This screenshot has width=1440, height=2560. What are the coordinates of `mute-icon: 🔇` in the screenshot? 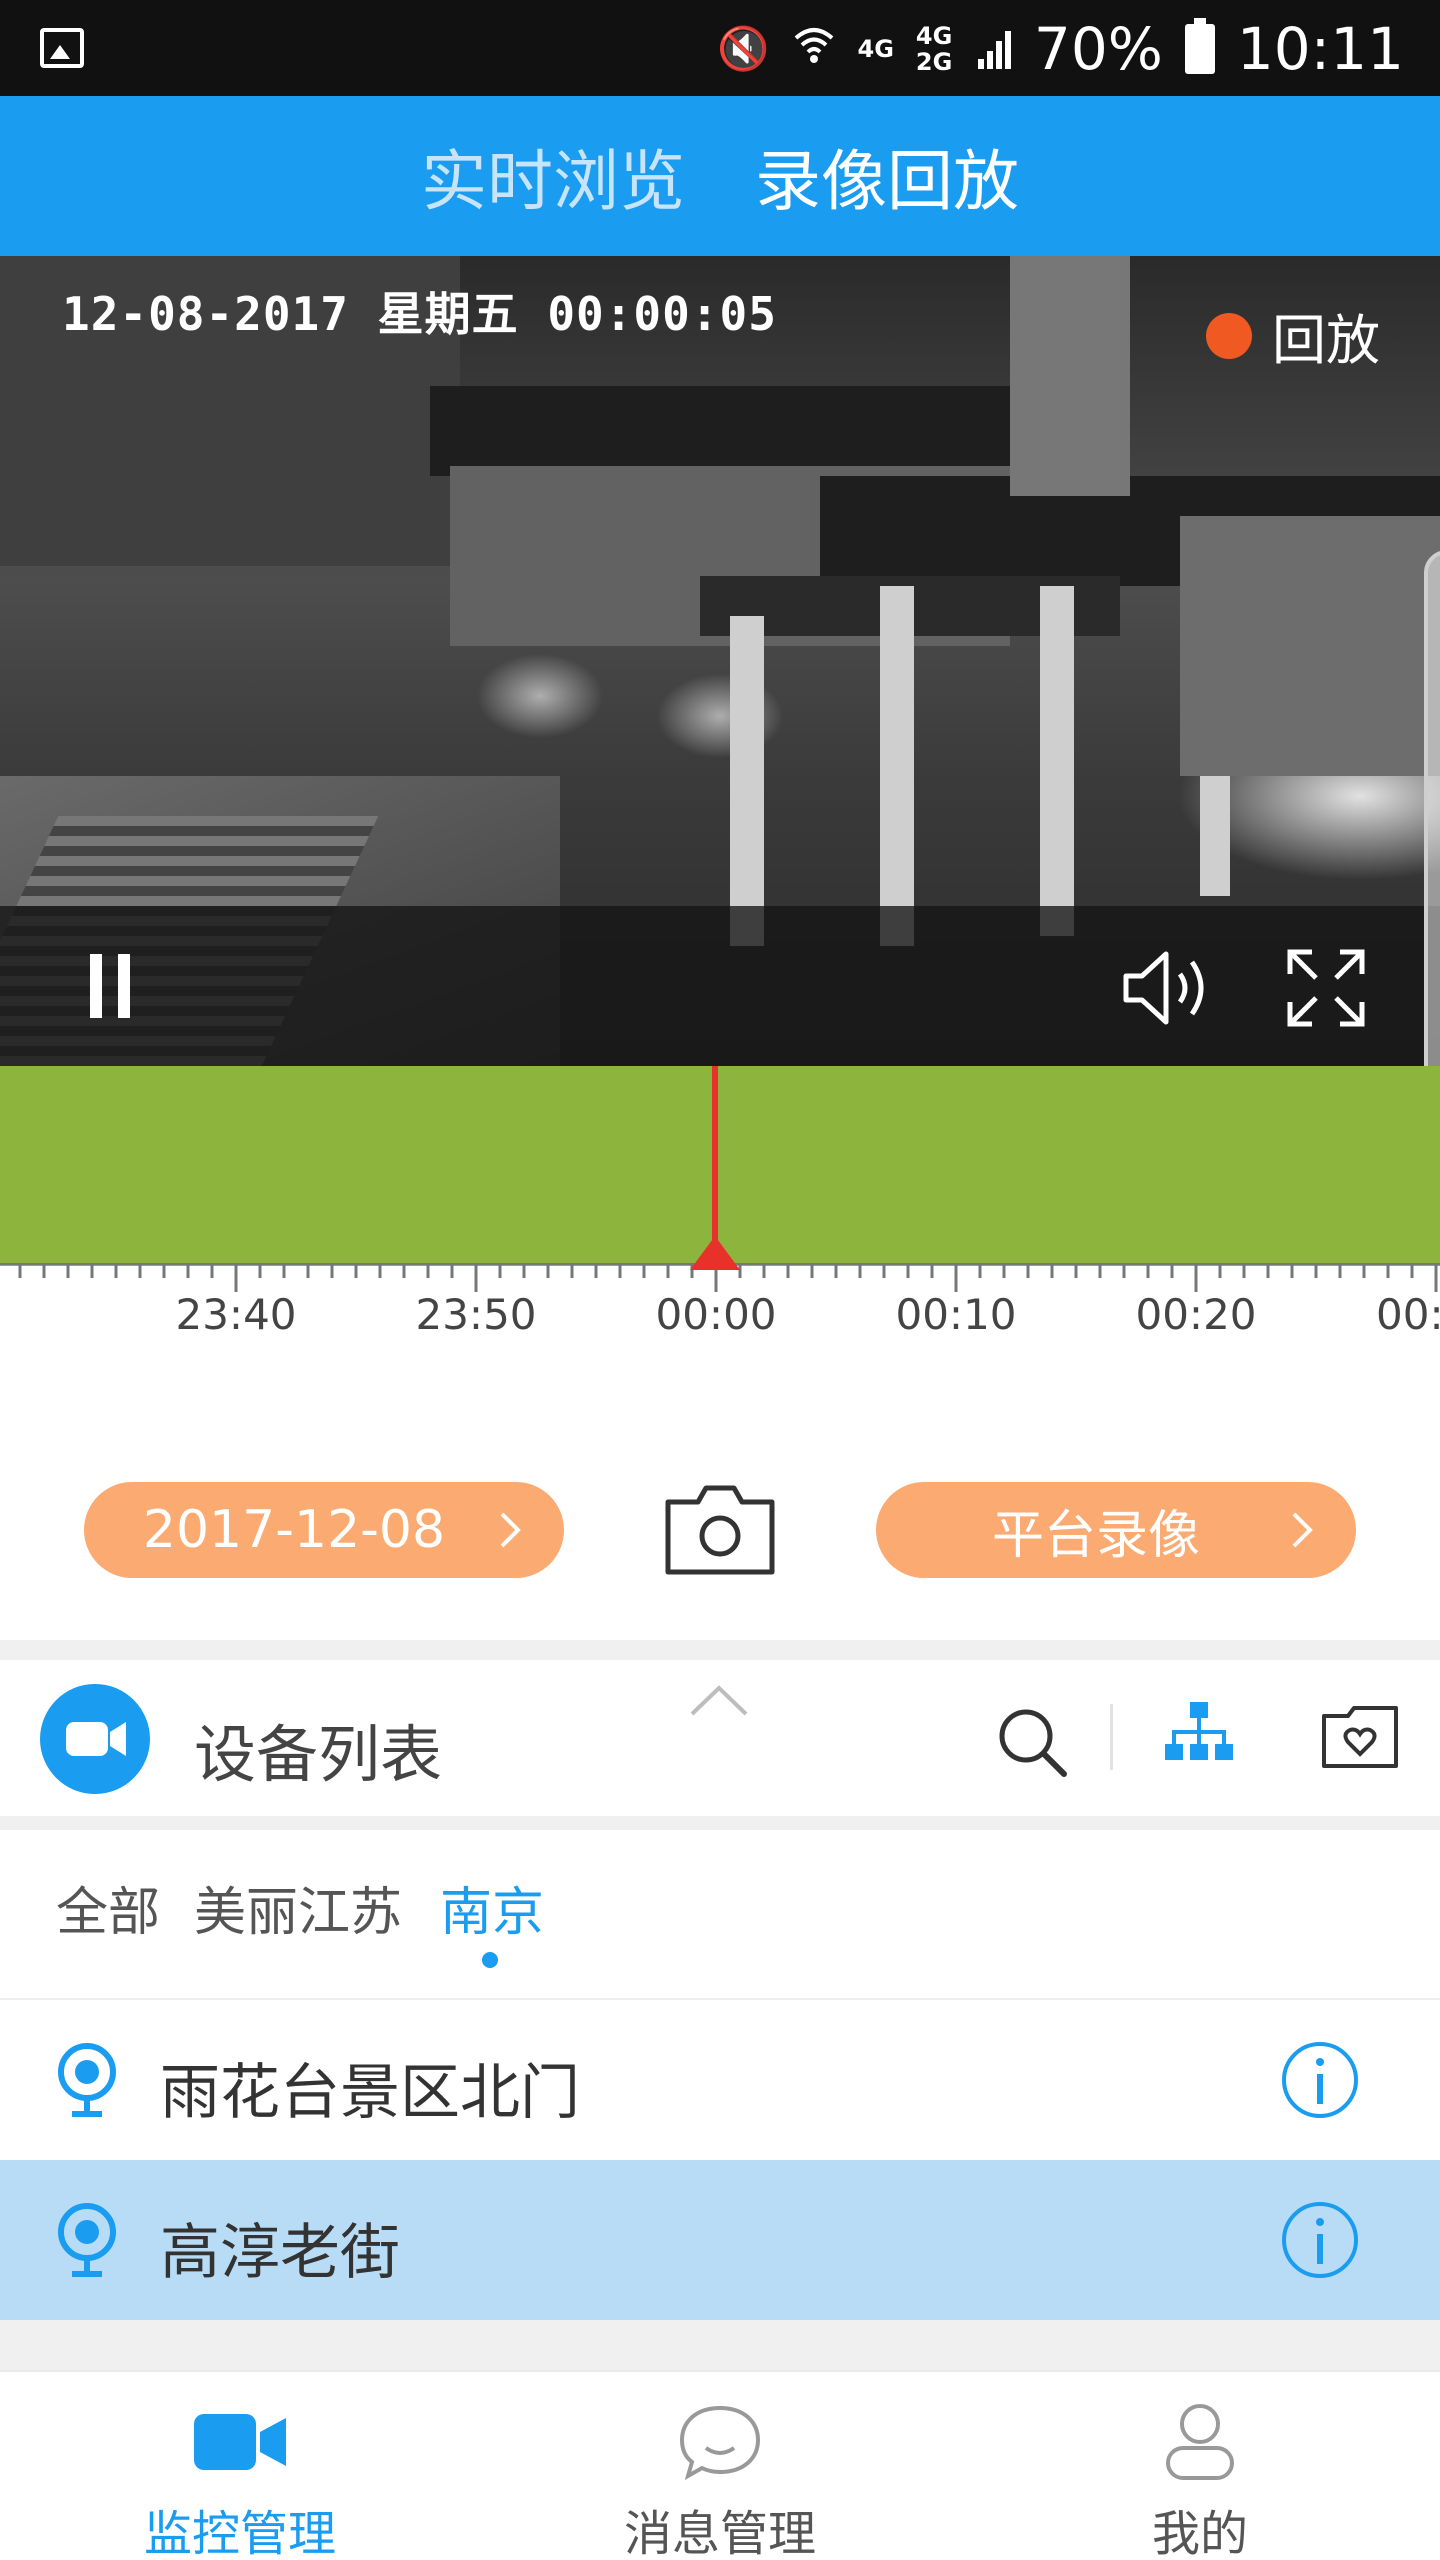 It's located at (743, 48).